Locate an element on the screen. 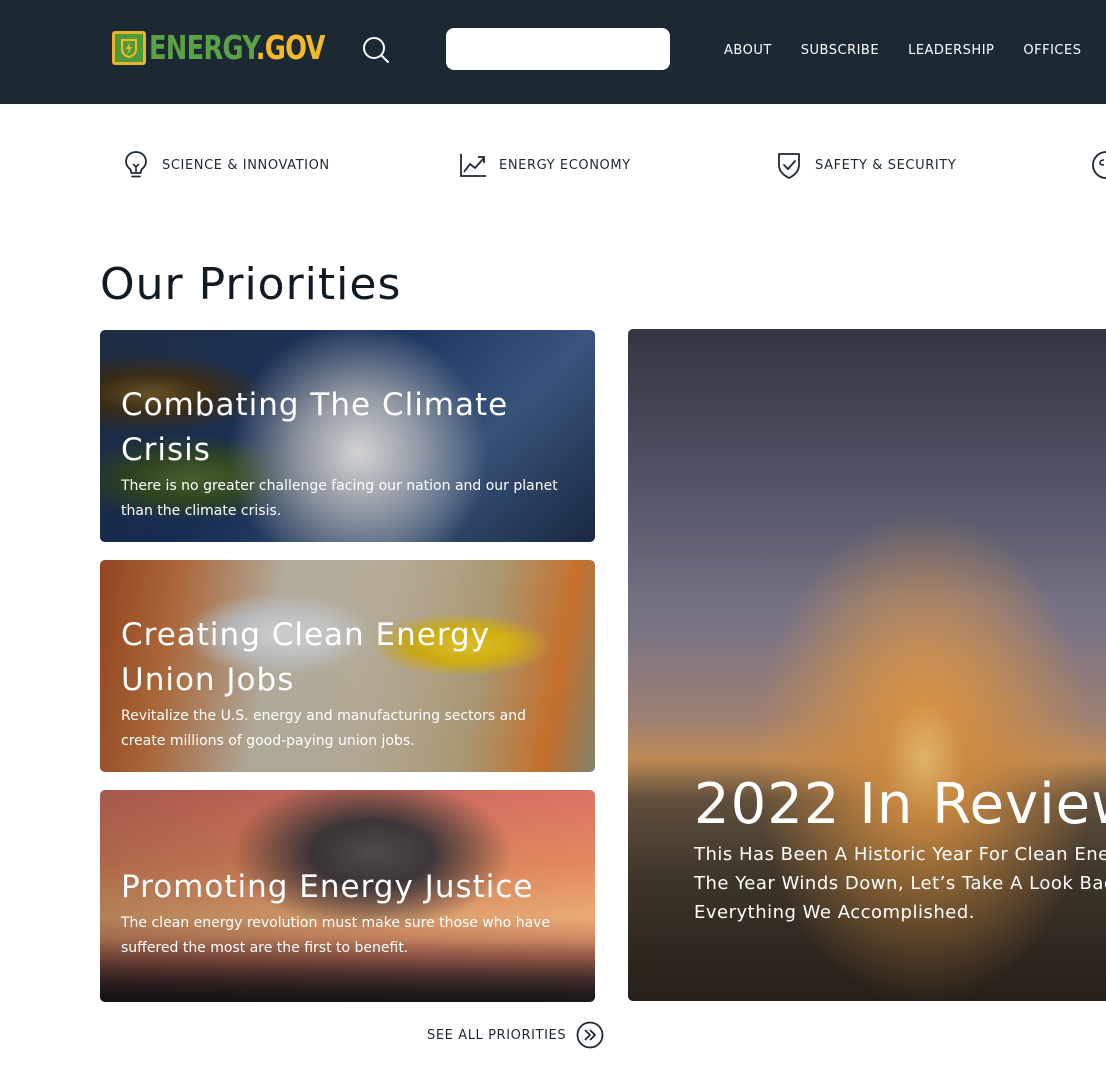 This screenshot has height=1076, width=1106. topic-energy-economy: ENERGY ECONOMY is located at coordinates (544, 165).